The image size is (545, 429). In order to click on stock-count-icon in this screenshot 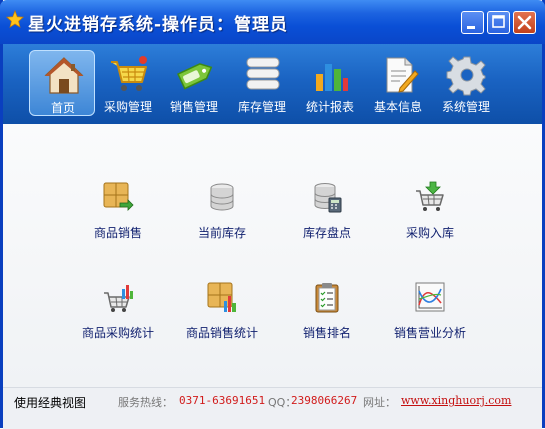, I will do `click(328, 198)`.